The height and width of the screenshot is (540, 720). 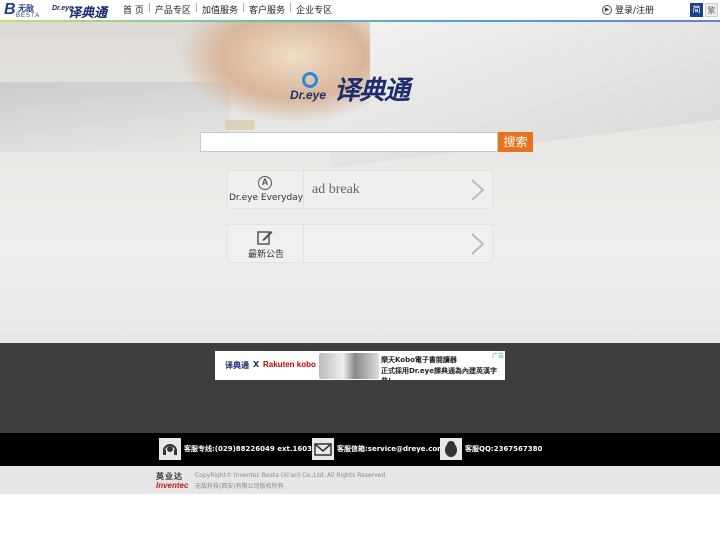 What do you see at coordinates (372, 91) in the screenshot?
I see `hero-logo-cn: 译典通` at bounding box center [372, 91].